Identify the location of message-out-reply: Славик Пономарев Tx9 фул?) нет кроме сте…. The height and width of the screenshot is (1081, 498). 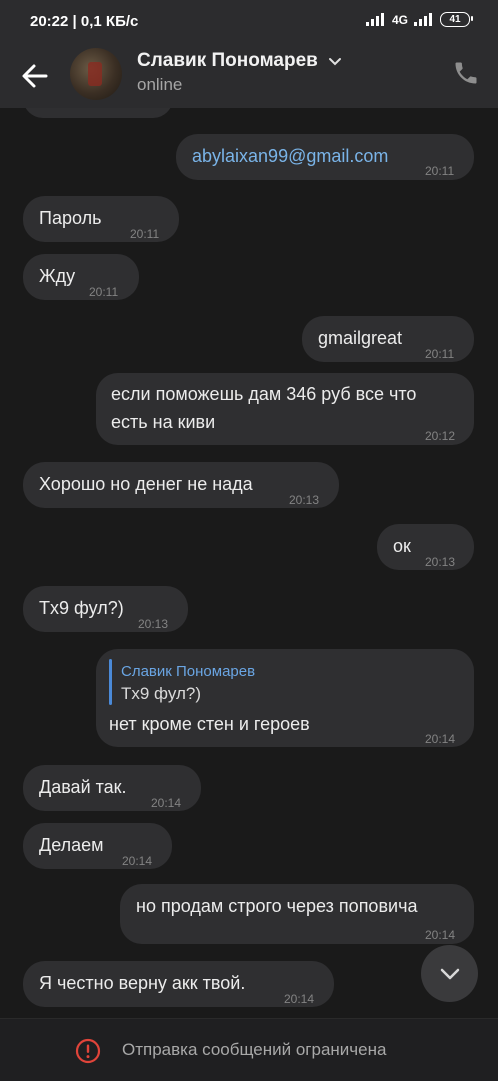
(285, 698).